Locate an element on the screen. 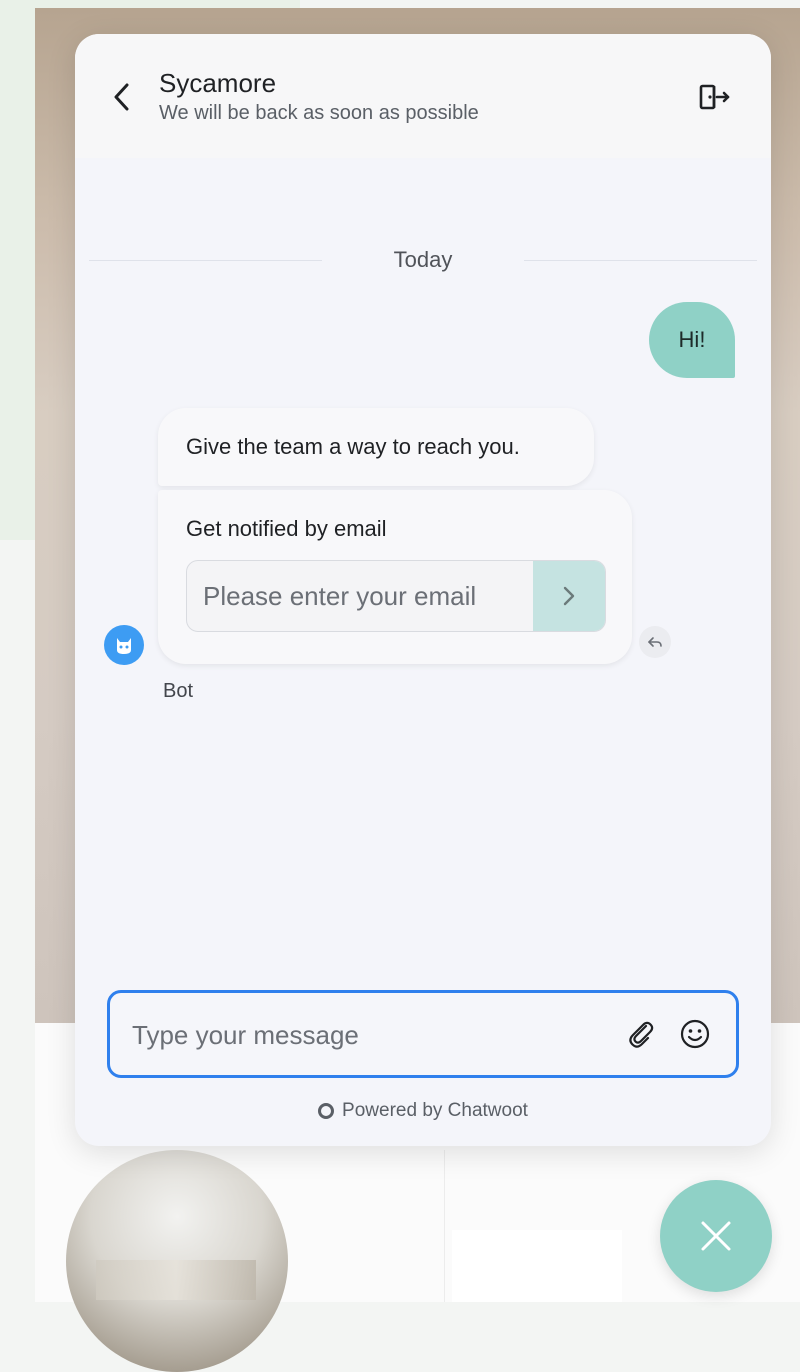 The image size is (800, 1372). powered-by-text: Powered by Chatwoot is located at coordinates (435, 1110).